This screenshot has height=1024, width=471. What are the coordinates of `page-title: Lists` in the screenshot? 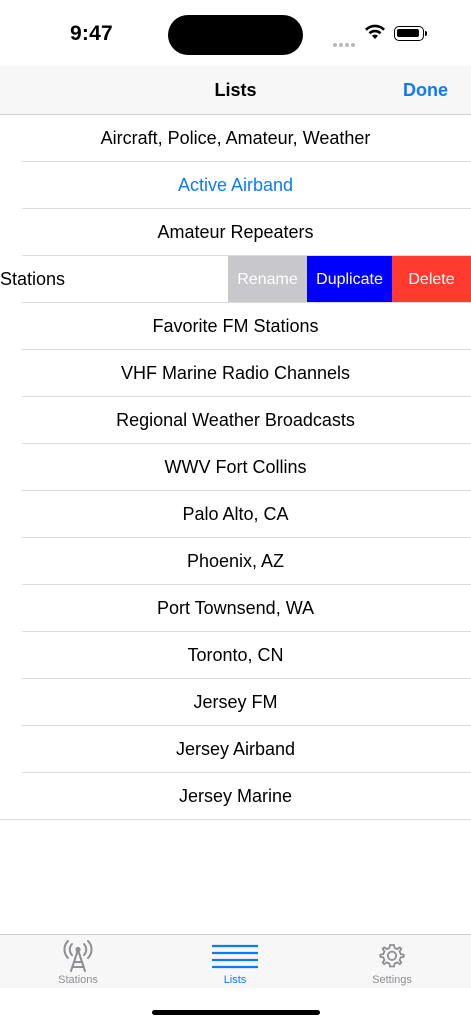 It's located at (235, 90).